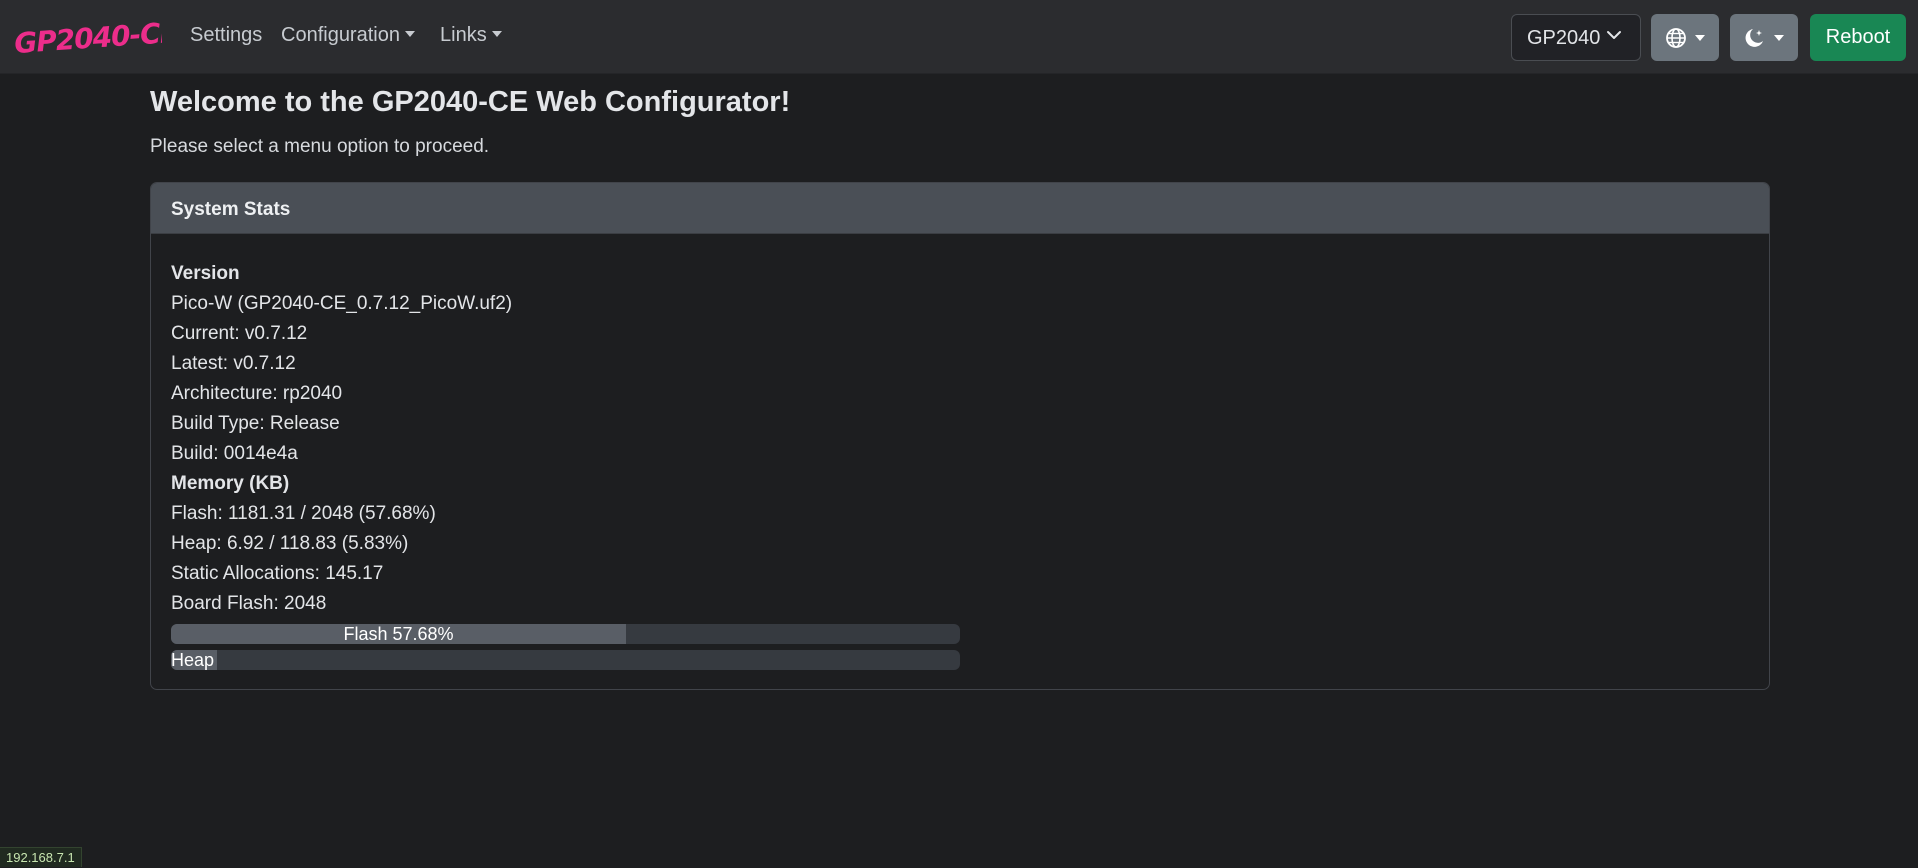  Describe the element at coordinates (249, 603) in the screenshot. I see `board-flash: Board Flash: 2048` at that location.